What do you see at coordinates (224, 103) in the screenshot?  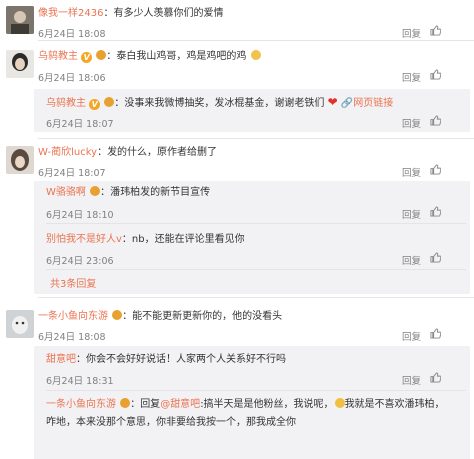 I see `reply-text: 没事来我微博抽奖，发冰棍基金，谢谢老铁们` at bounding box center [224, 103].